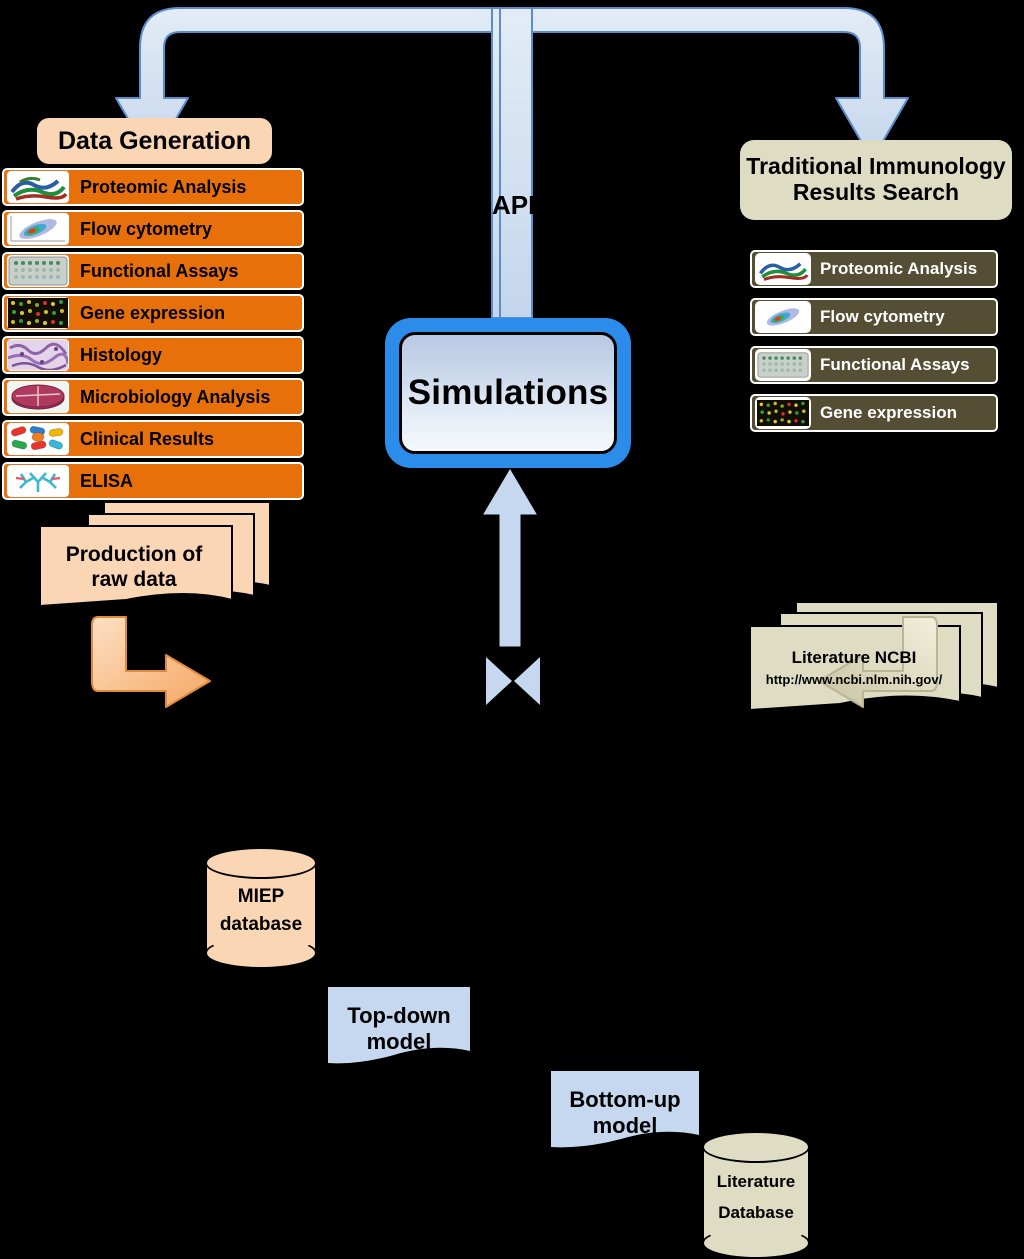 Image resolution: width=1024 pixels, height=1259 pixels. What do you see at coordinates (153, 481) in the screenshot?
I see `data-generation-item-elisa: ELISA` at bounding box center [153, 481].